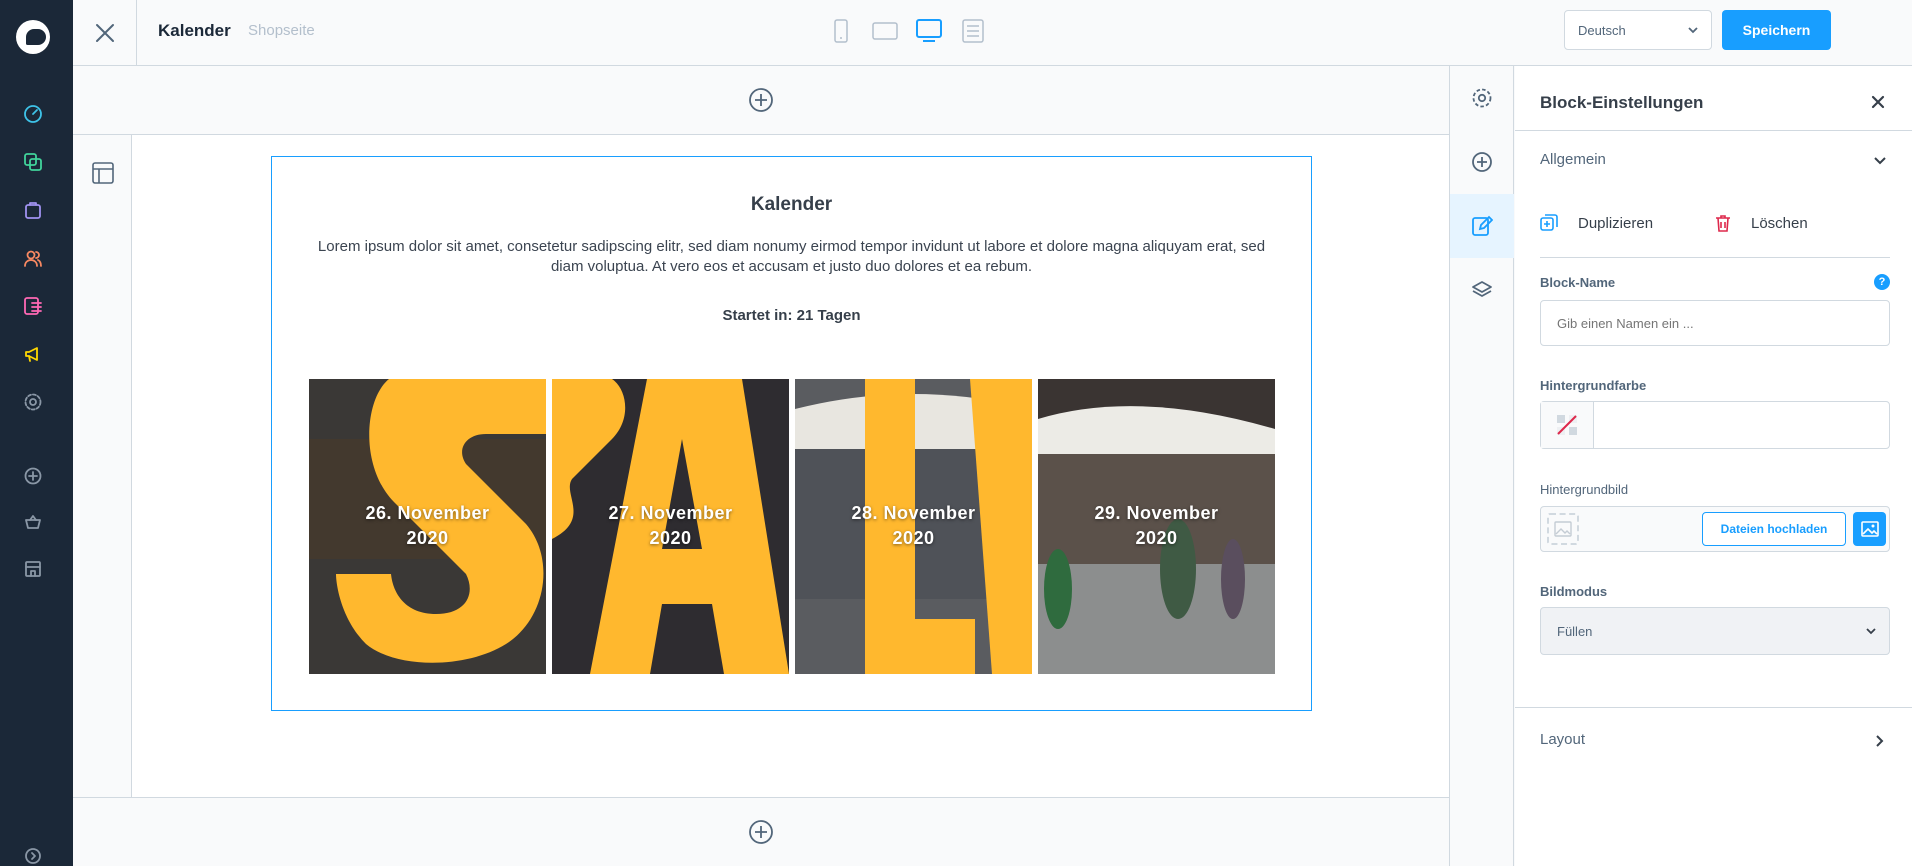 This screenshot has width=1912, height=866. I want to click on countdown-text: Startet in: 21 Tagen, so click(791, 315).